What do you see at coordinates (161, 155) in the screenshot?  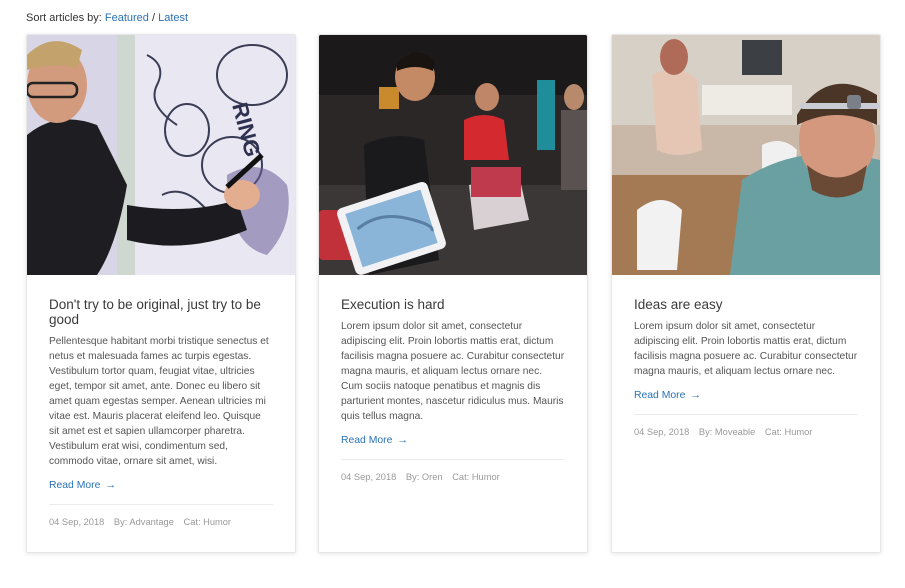 I see `article-image: RING` at bounding box center [161, 155].